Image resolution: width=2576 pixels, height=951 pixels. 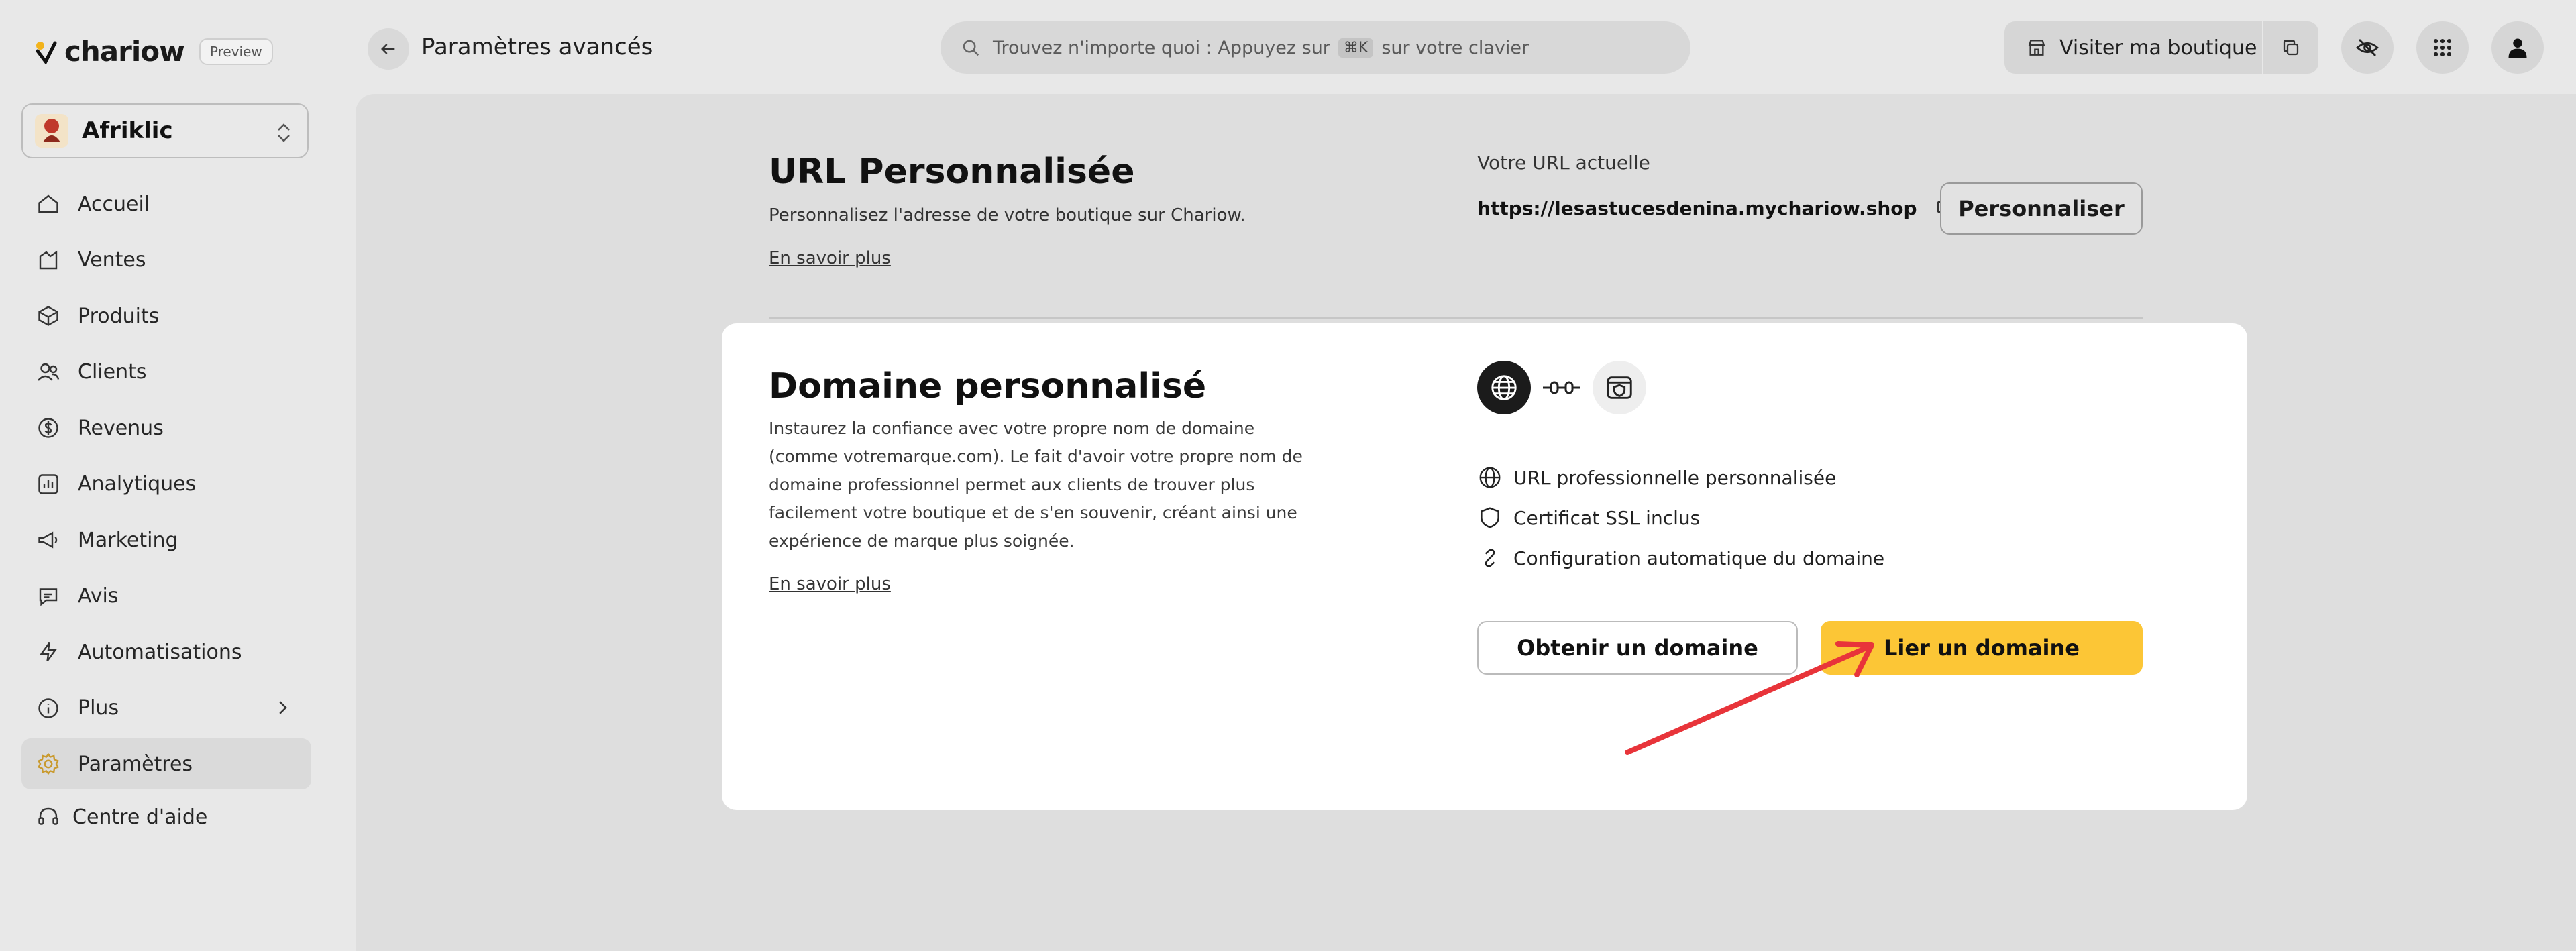 I want to click on secure-browser-badge, so click(x=1619, y=387).